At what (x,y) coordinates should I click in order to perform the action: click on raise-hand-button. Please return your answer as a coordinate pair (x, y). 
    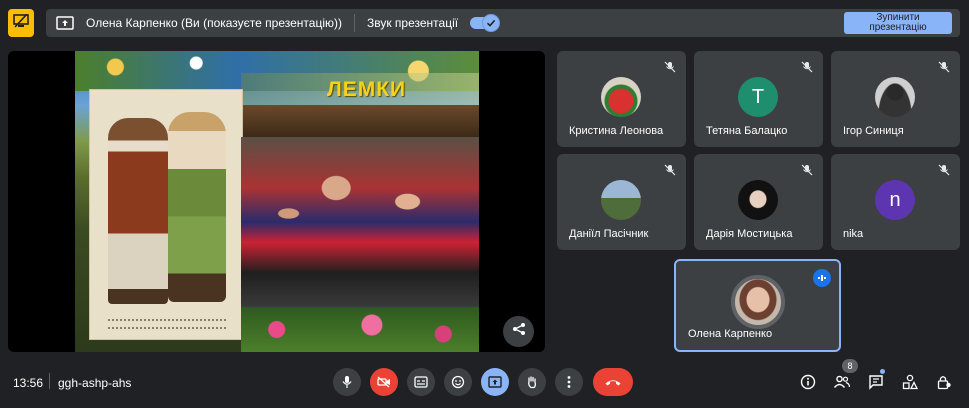
    Looking at the image, I should click on (532, 382).